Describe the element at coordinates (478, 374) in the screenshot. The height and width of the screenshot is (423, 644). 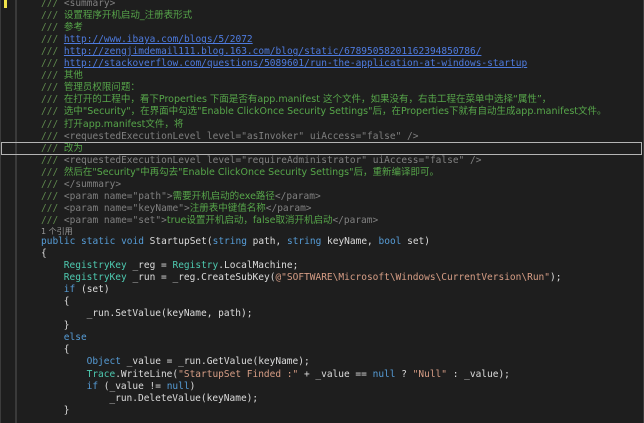
I see `code-token: : _value);` at that location.